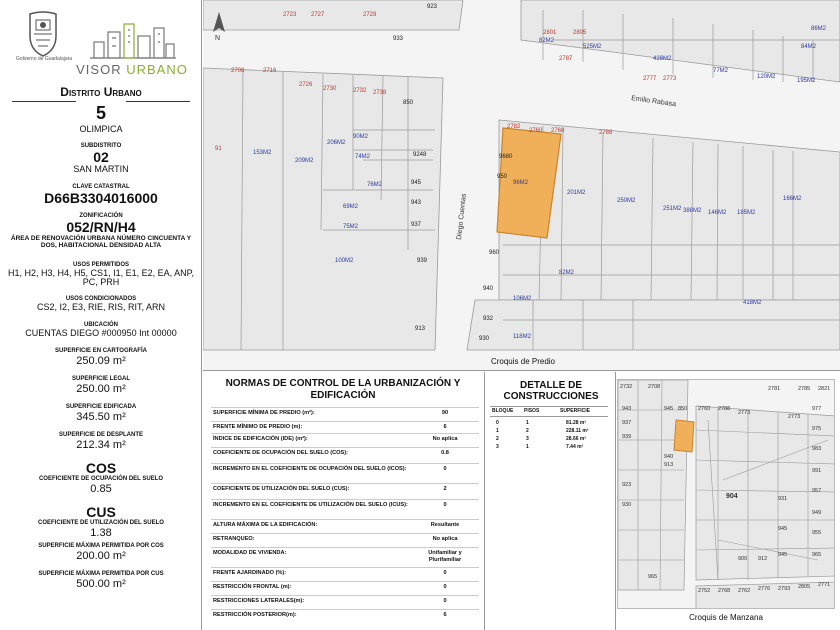 The height and width of the screenshot is (630, 840). I want to click on construccion-cell: 0, so click(497, 423).